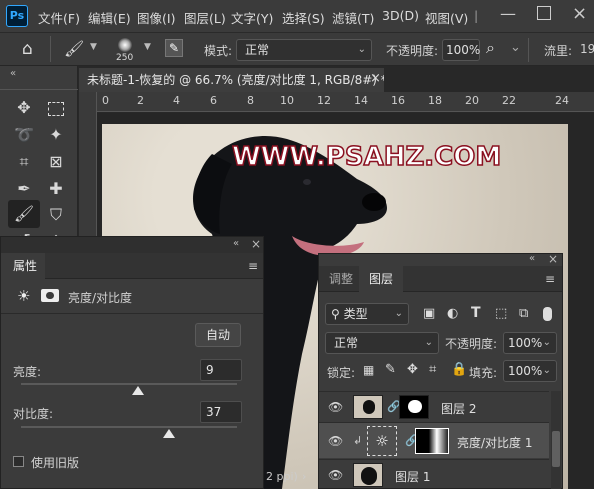 The image size is (594, 489). What do you see at coordinates (156, 17) in the screenshot?
I see `menu-image: 图像(I)` at bounding box center [156, 17].